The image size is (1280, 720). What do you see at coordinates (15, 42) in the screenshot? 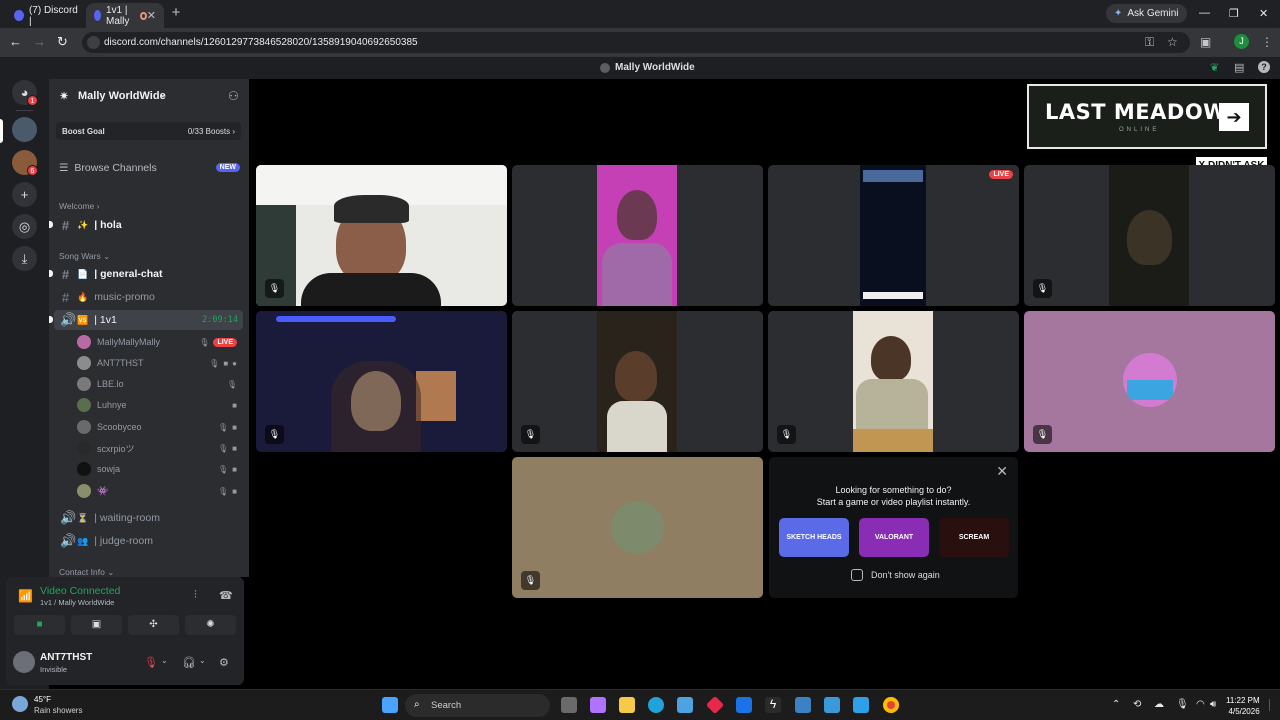
I see `back-icon: ←` at bounding box center [15, 42].